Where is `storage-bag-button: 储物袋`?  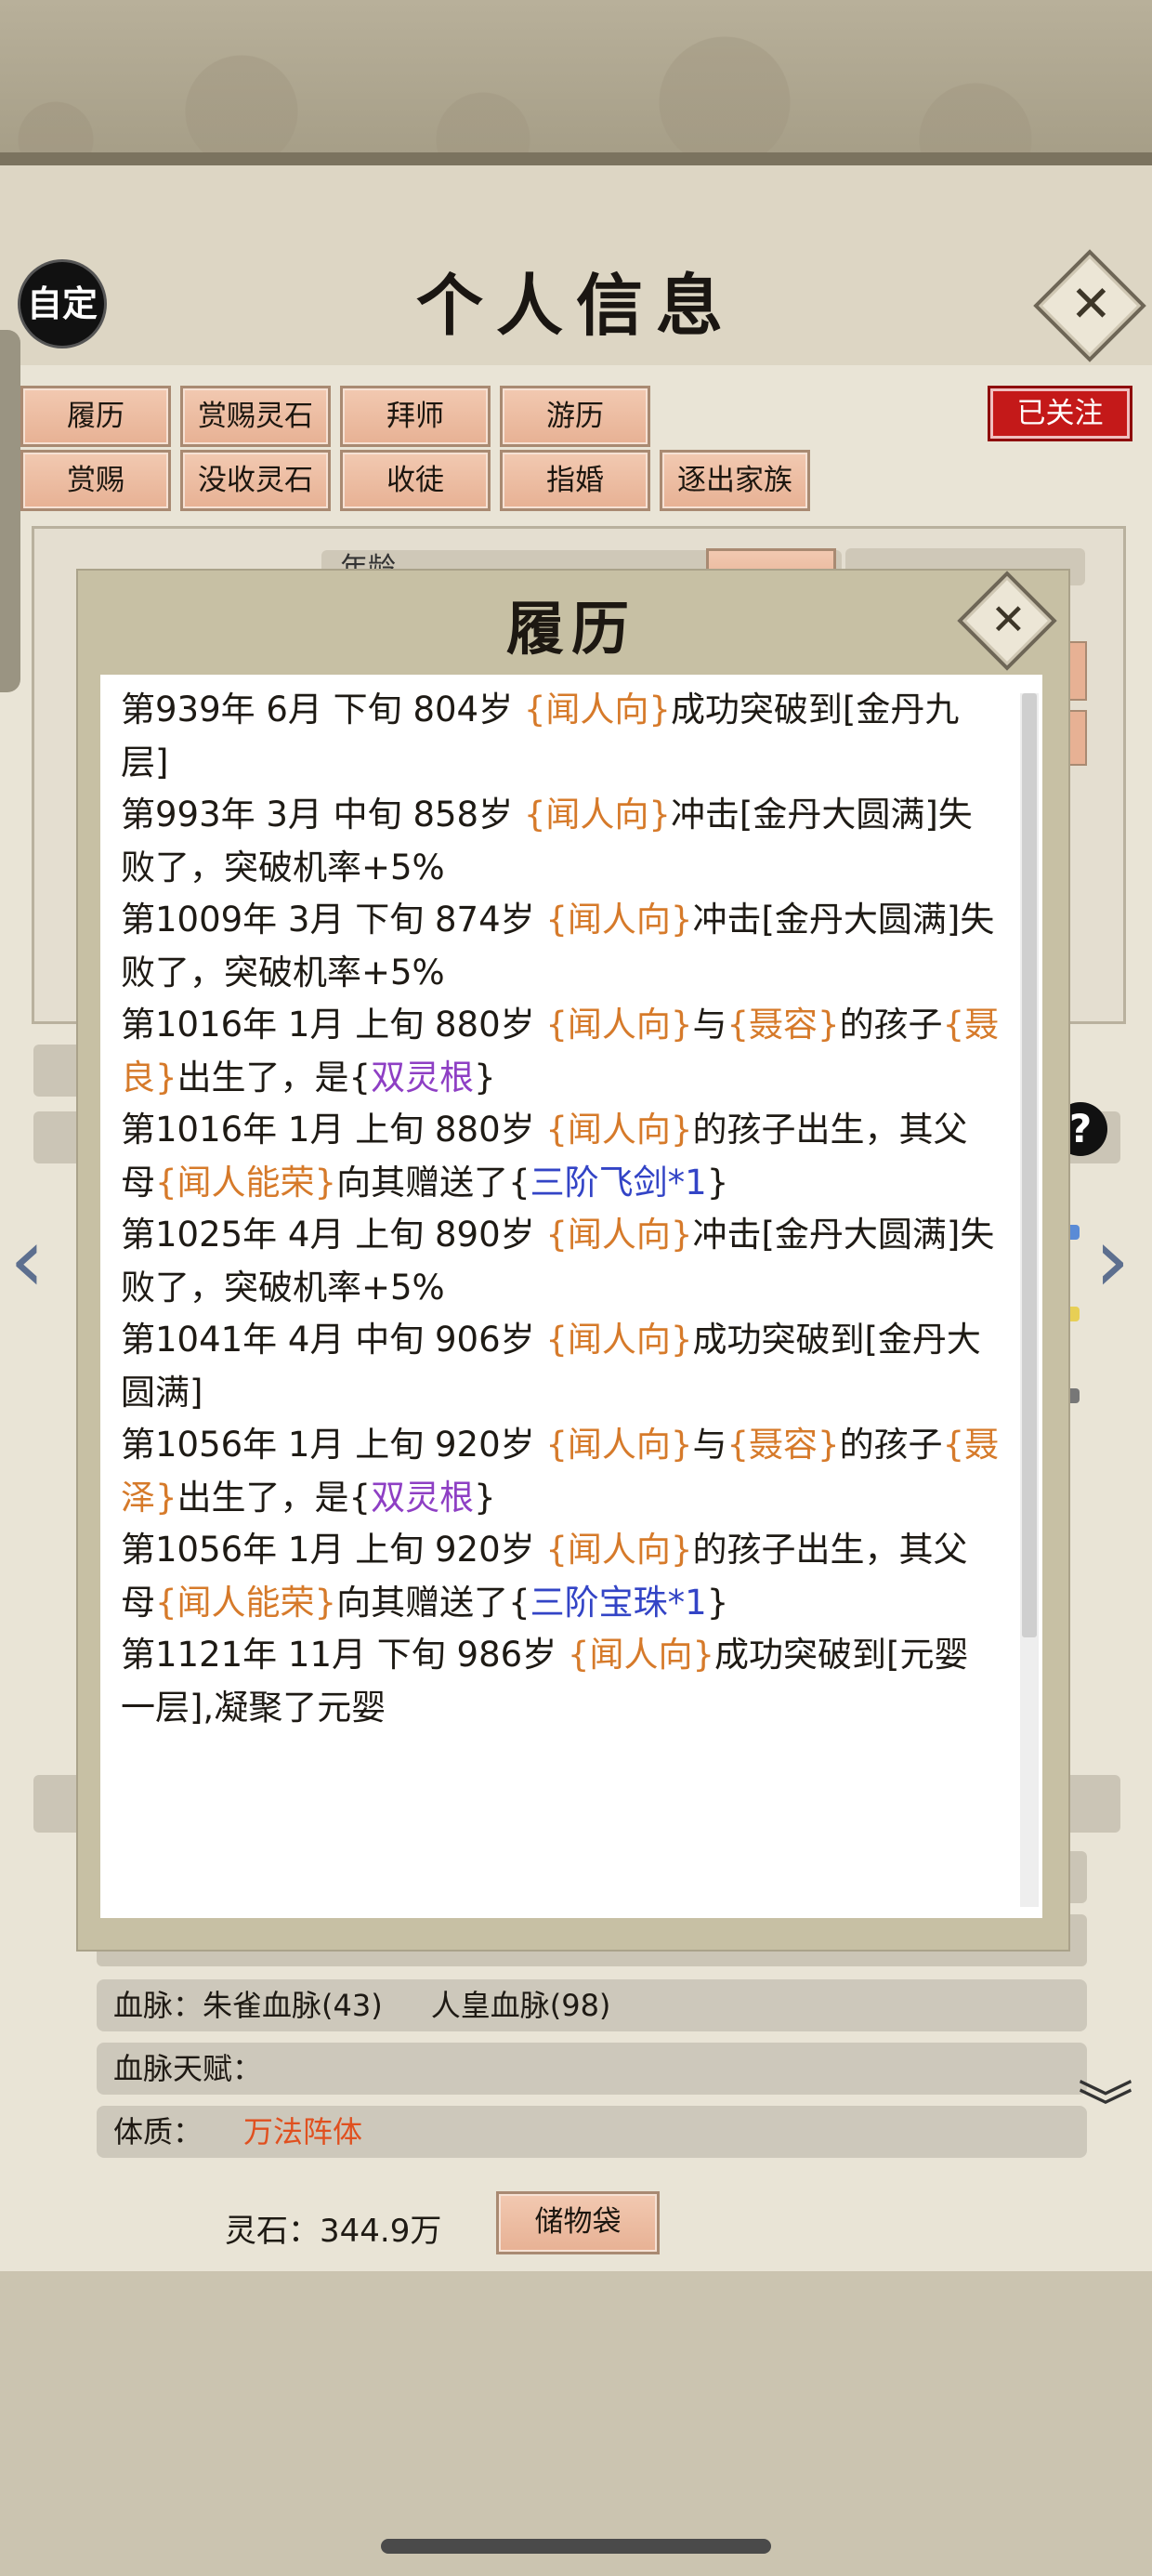
storage-bag-button: 储物袋 is located at coordinates (578, 2222).